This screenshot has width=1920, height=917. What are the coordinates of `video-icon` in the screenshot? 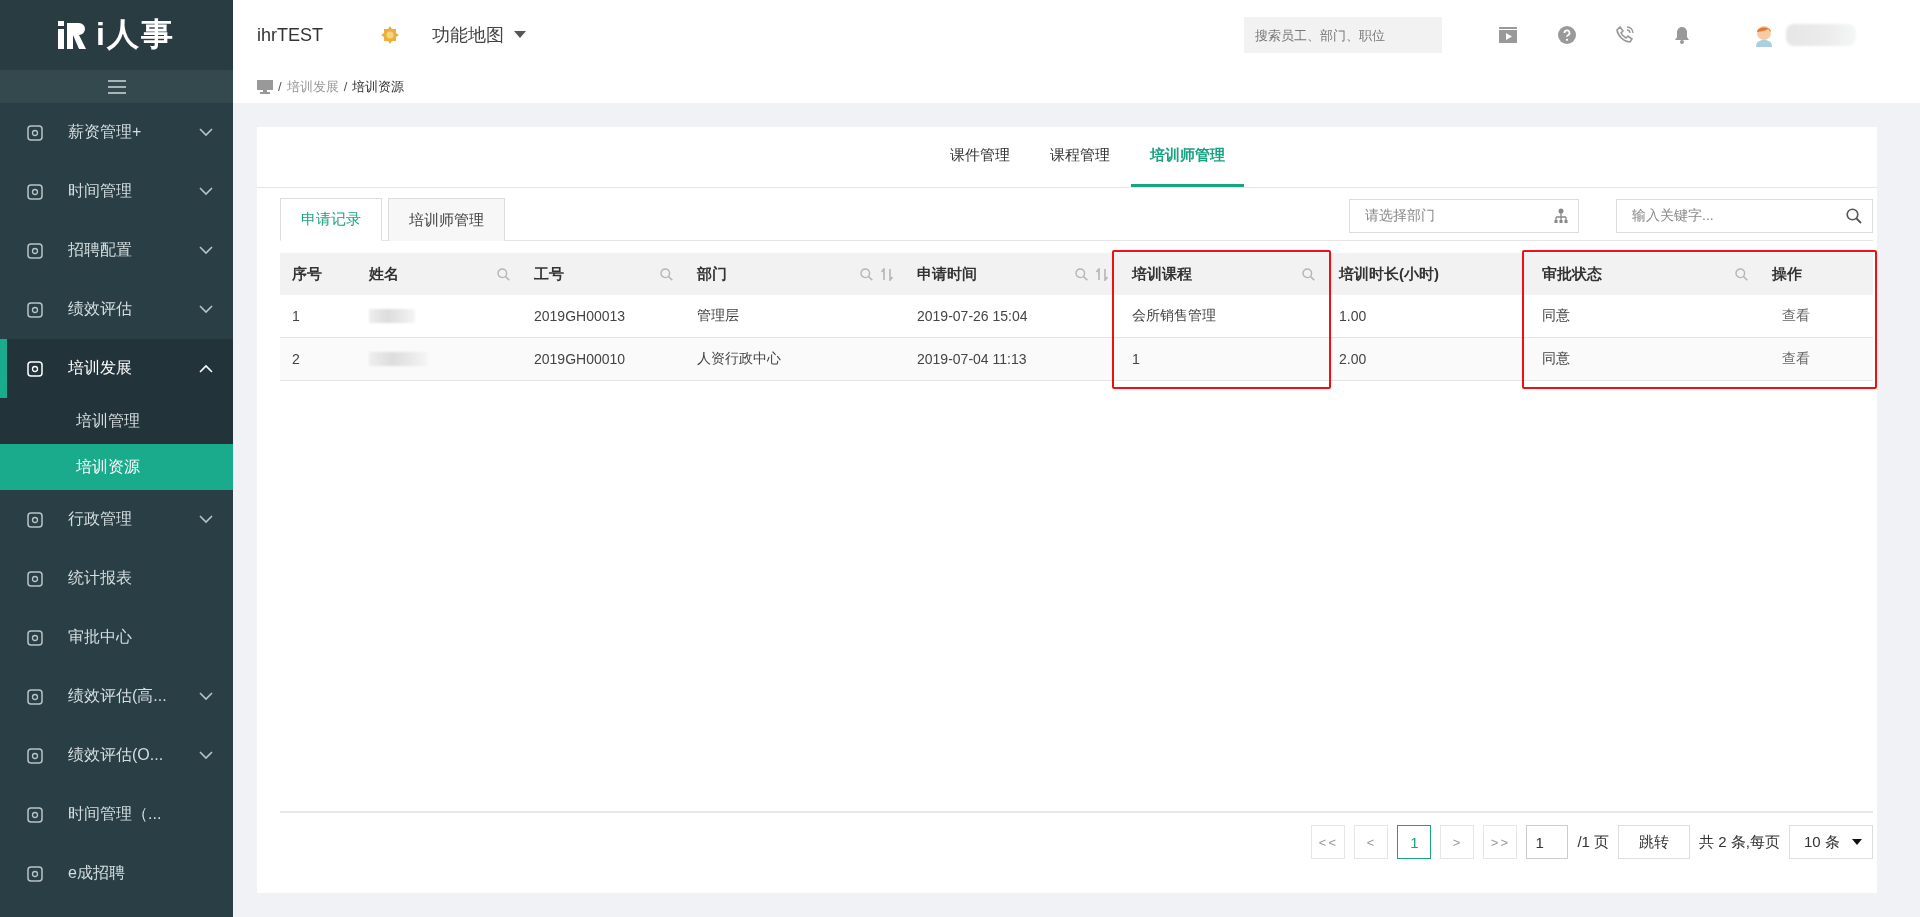 It's located at (1508, 35).